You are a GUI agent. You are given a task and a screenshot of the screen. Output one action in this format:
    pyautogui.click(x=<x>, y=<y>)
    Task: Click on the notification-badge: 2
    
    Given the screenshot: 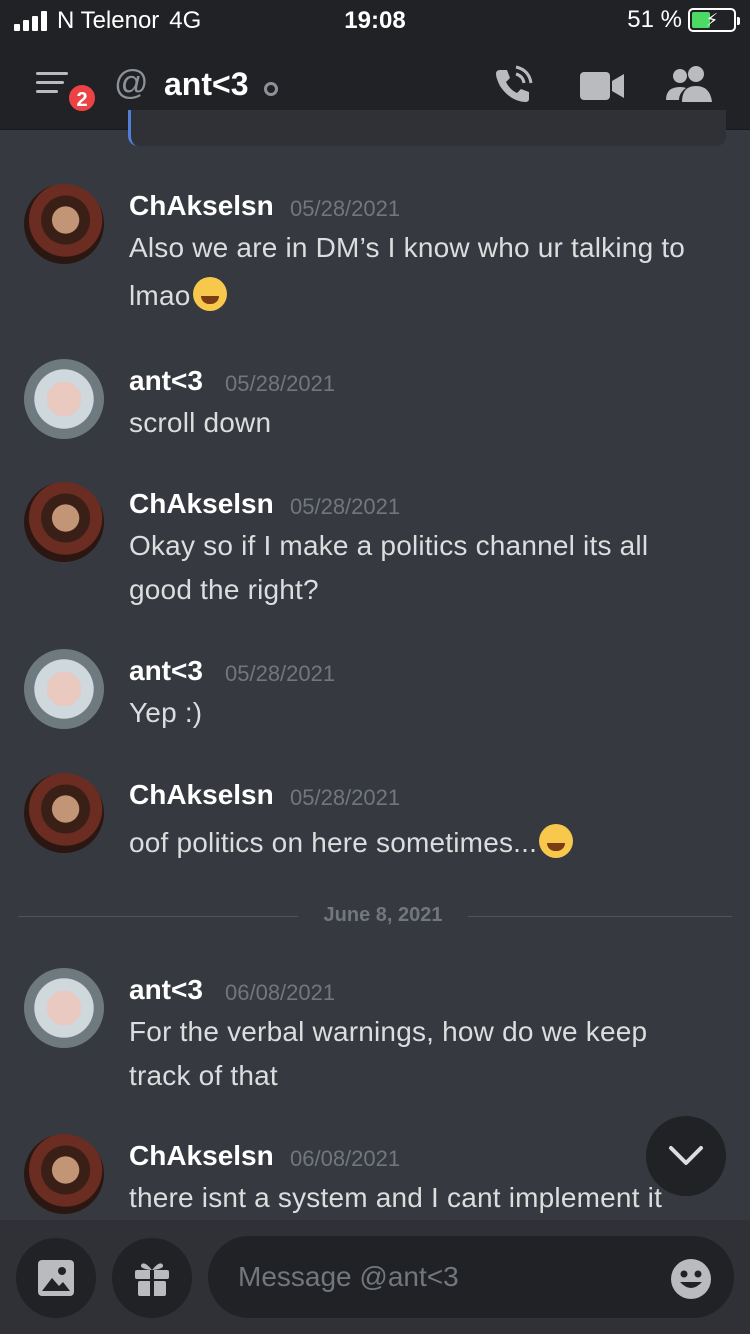 What is the action you would take?
    pyautogui.click(x=82, y=98)
    